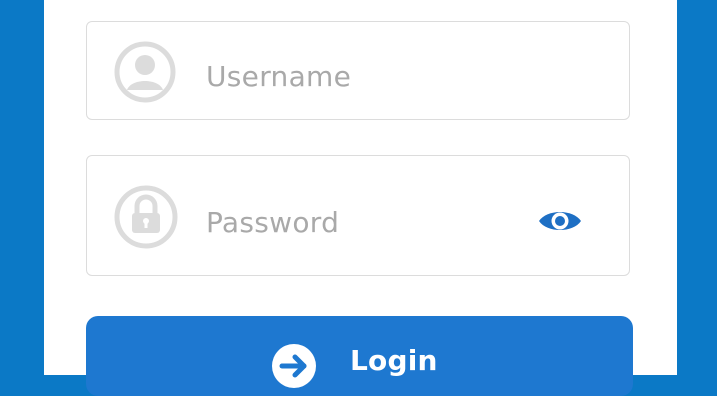 Image resolution: width=717 pixels, height=396 pixels. Describe the element at coordinates (273, 222) in the screenshot. I see `password-placeholder: Password` at that location.